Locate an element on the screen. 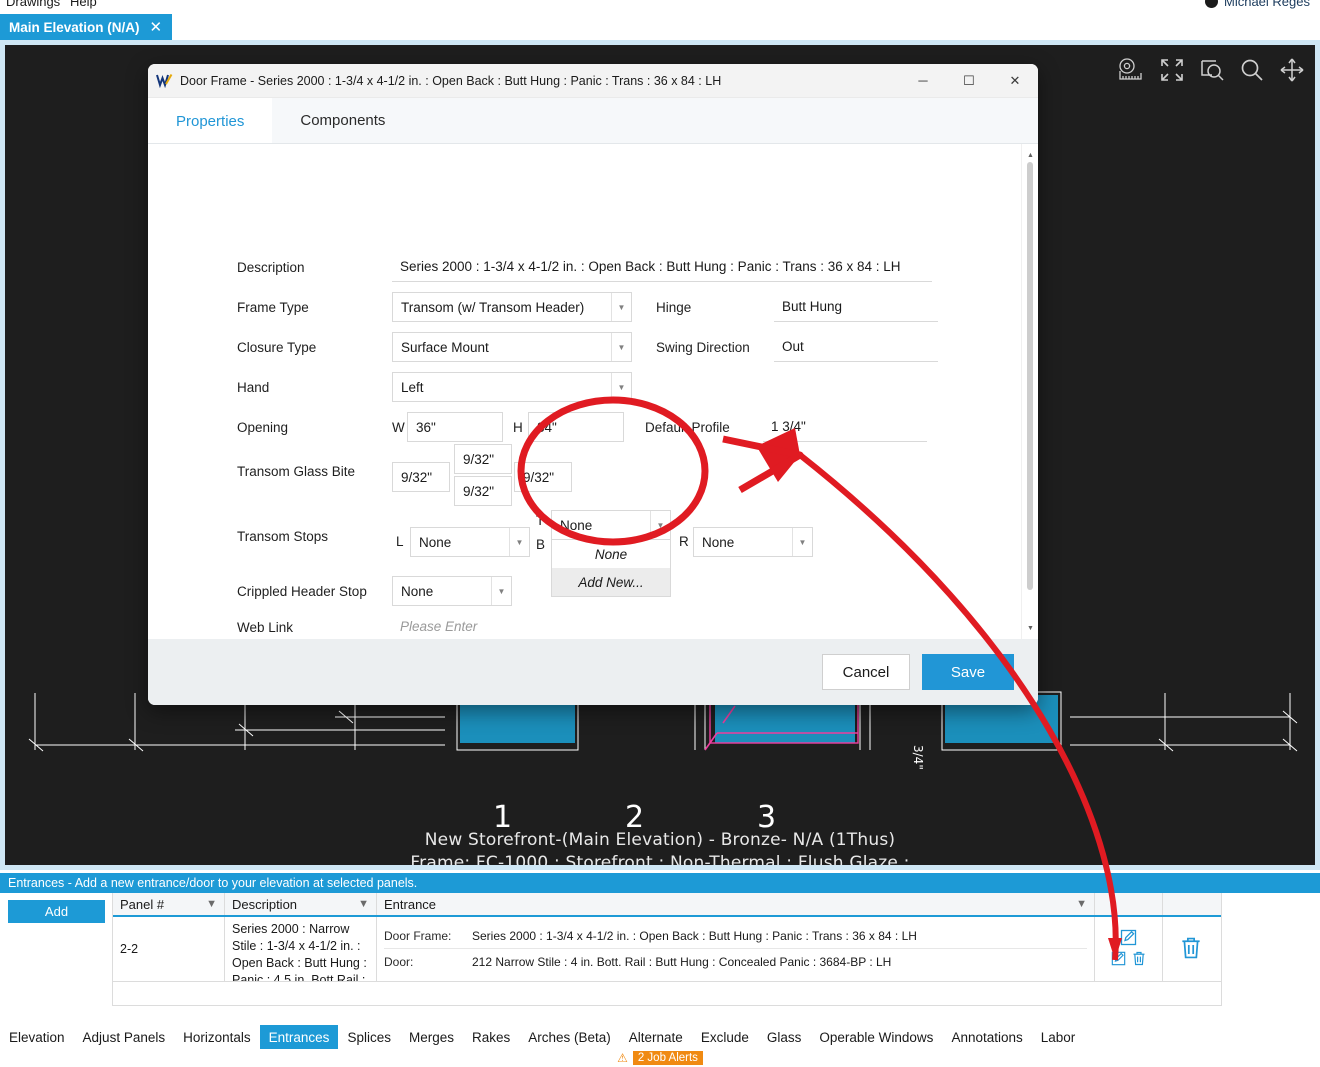  bottom-tab-rakes: Rakes is located at coordinates (491, 1037).